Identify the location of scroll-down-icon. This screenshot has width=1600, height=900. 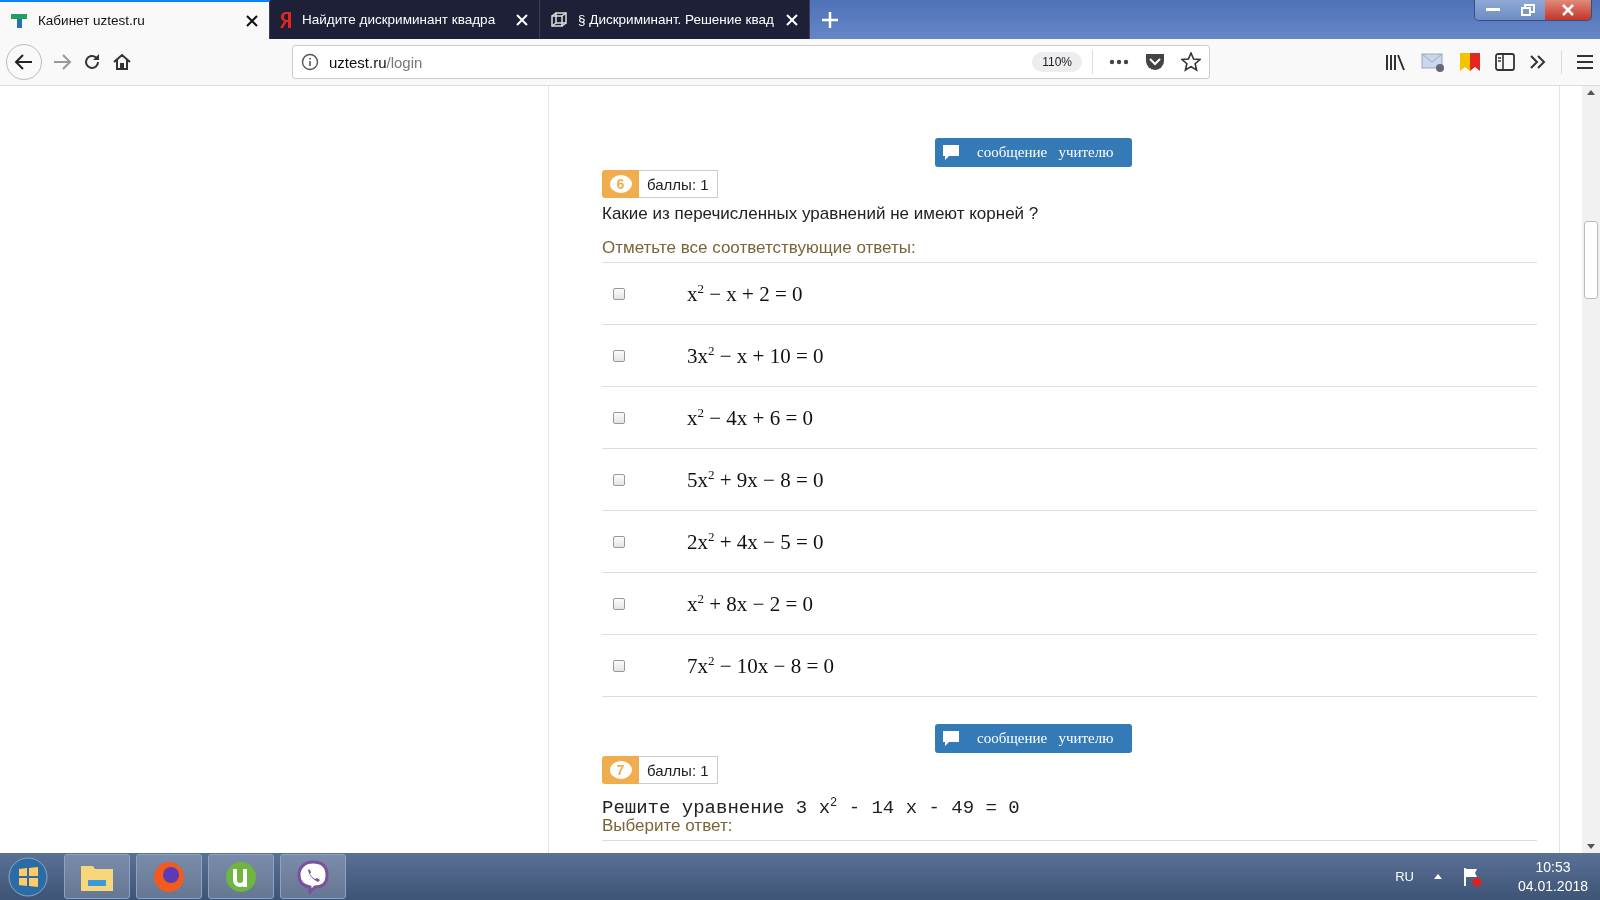
(1591, 846).